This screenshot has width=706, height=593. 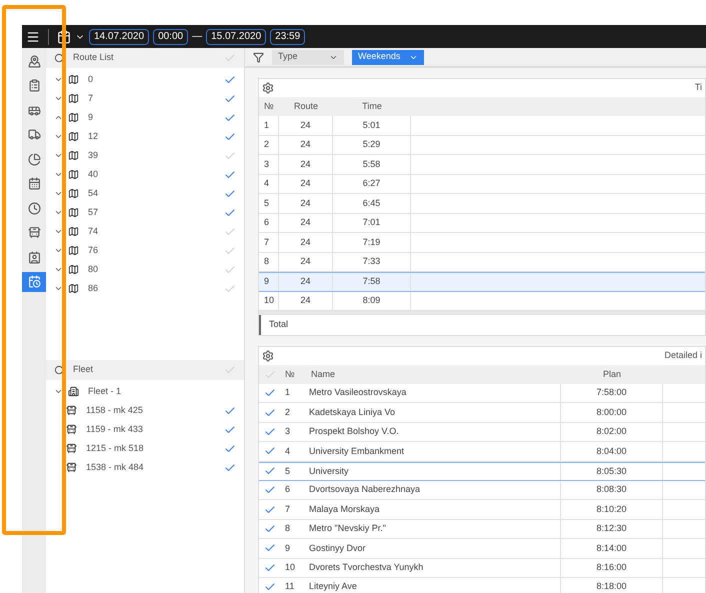 I want to click on route-item: 9, so click(x=145, y=117).